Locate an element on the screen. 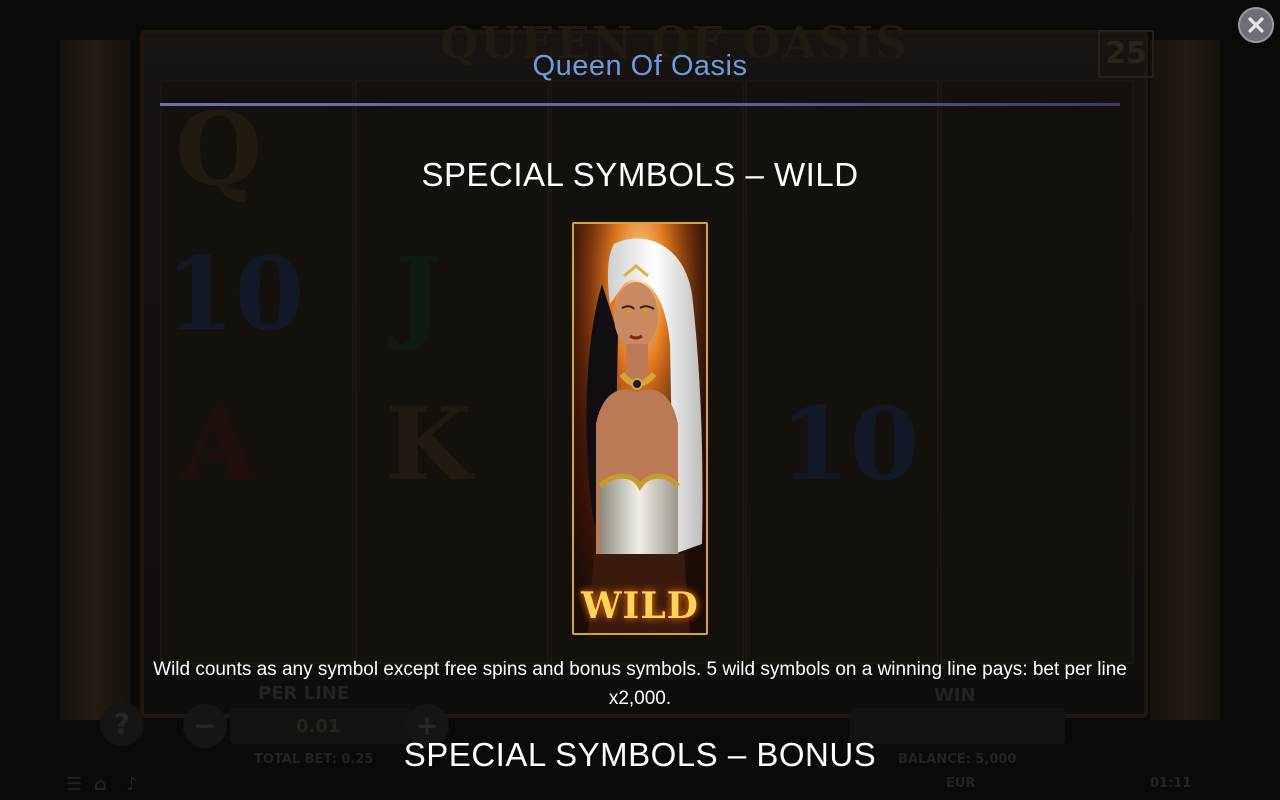 The height and width of the screenshot is (800, 1280). menu-icon: ☰ is located at coordinates (74, 784).